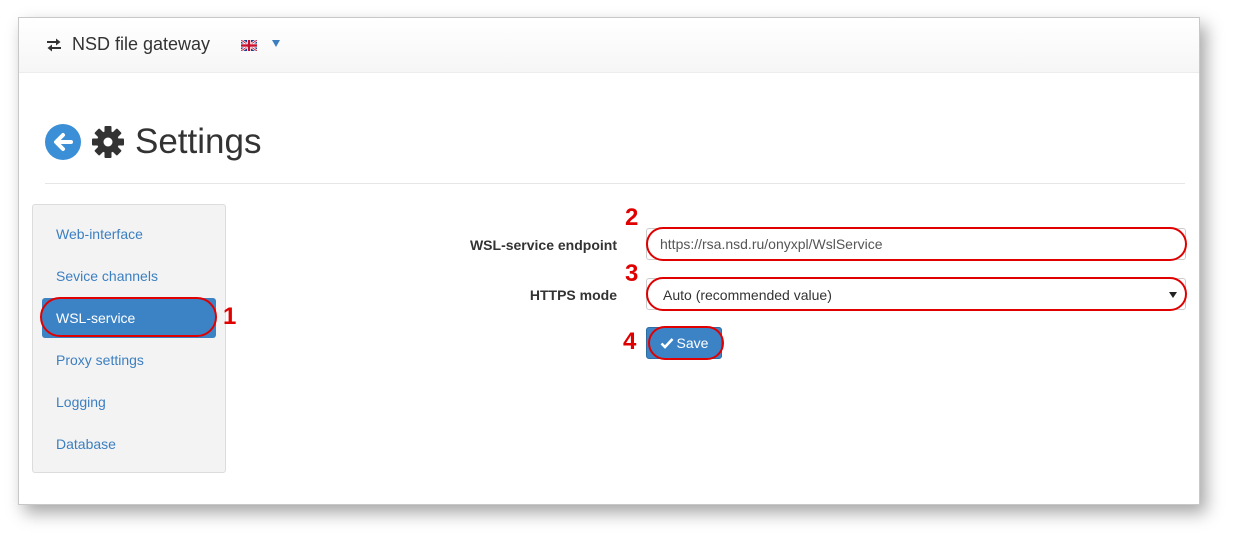  What do you see at coordinates (129, 276) in the screenshot?
I see `sidebar-item-service-channels: Sevice channels` at bounding box center [129, 276].